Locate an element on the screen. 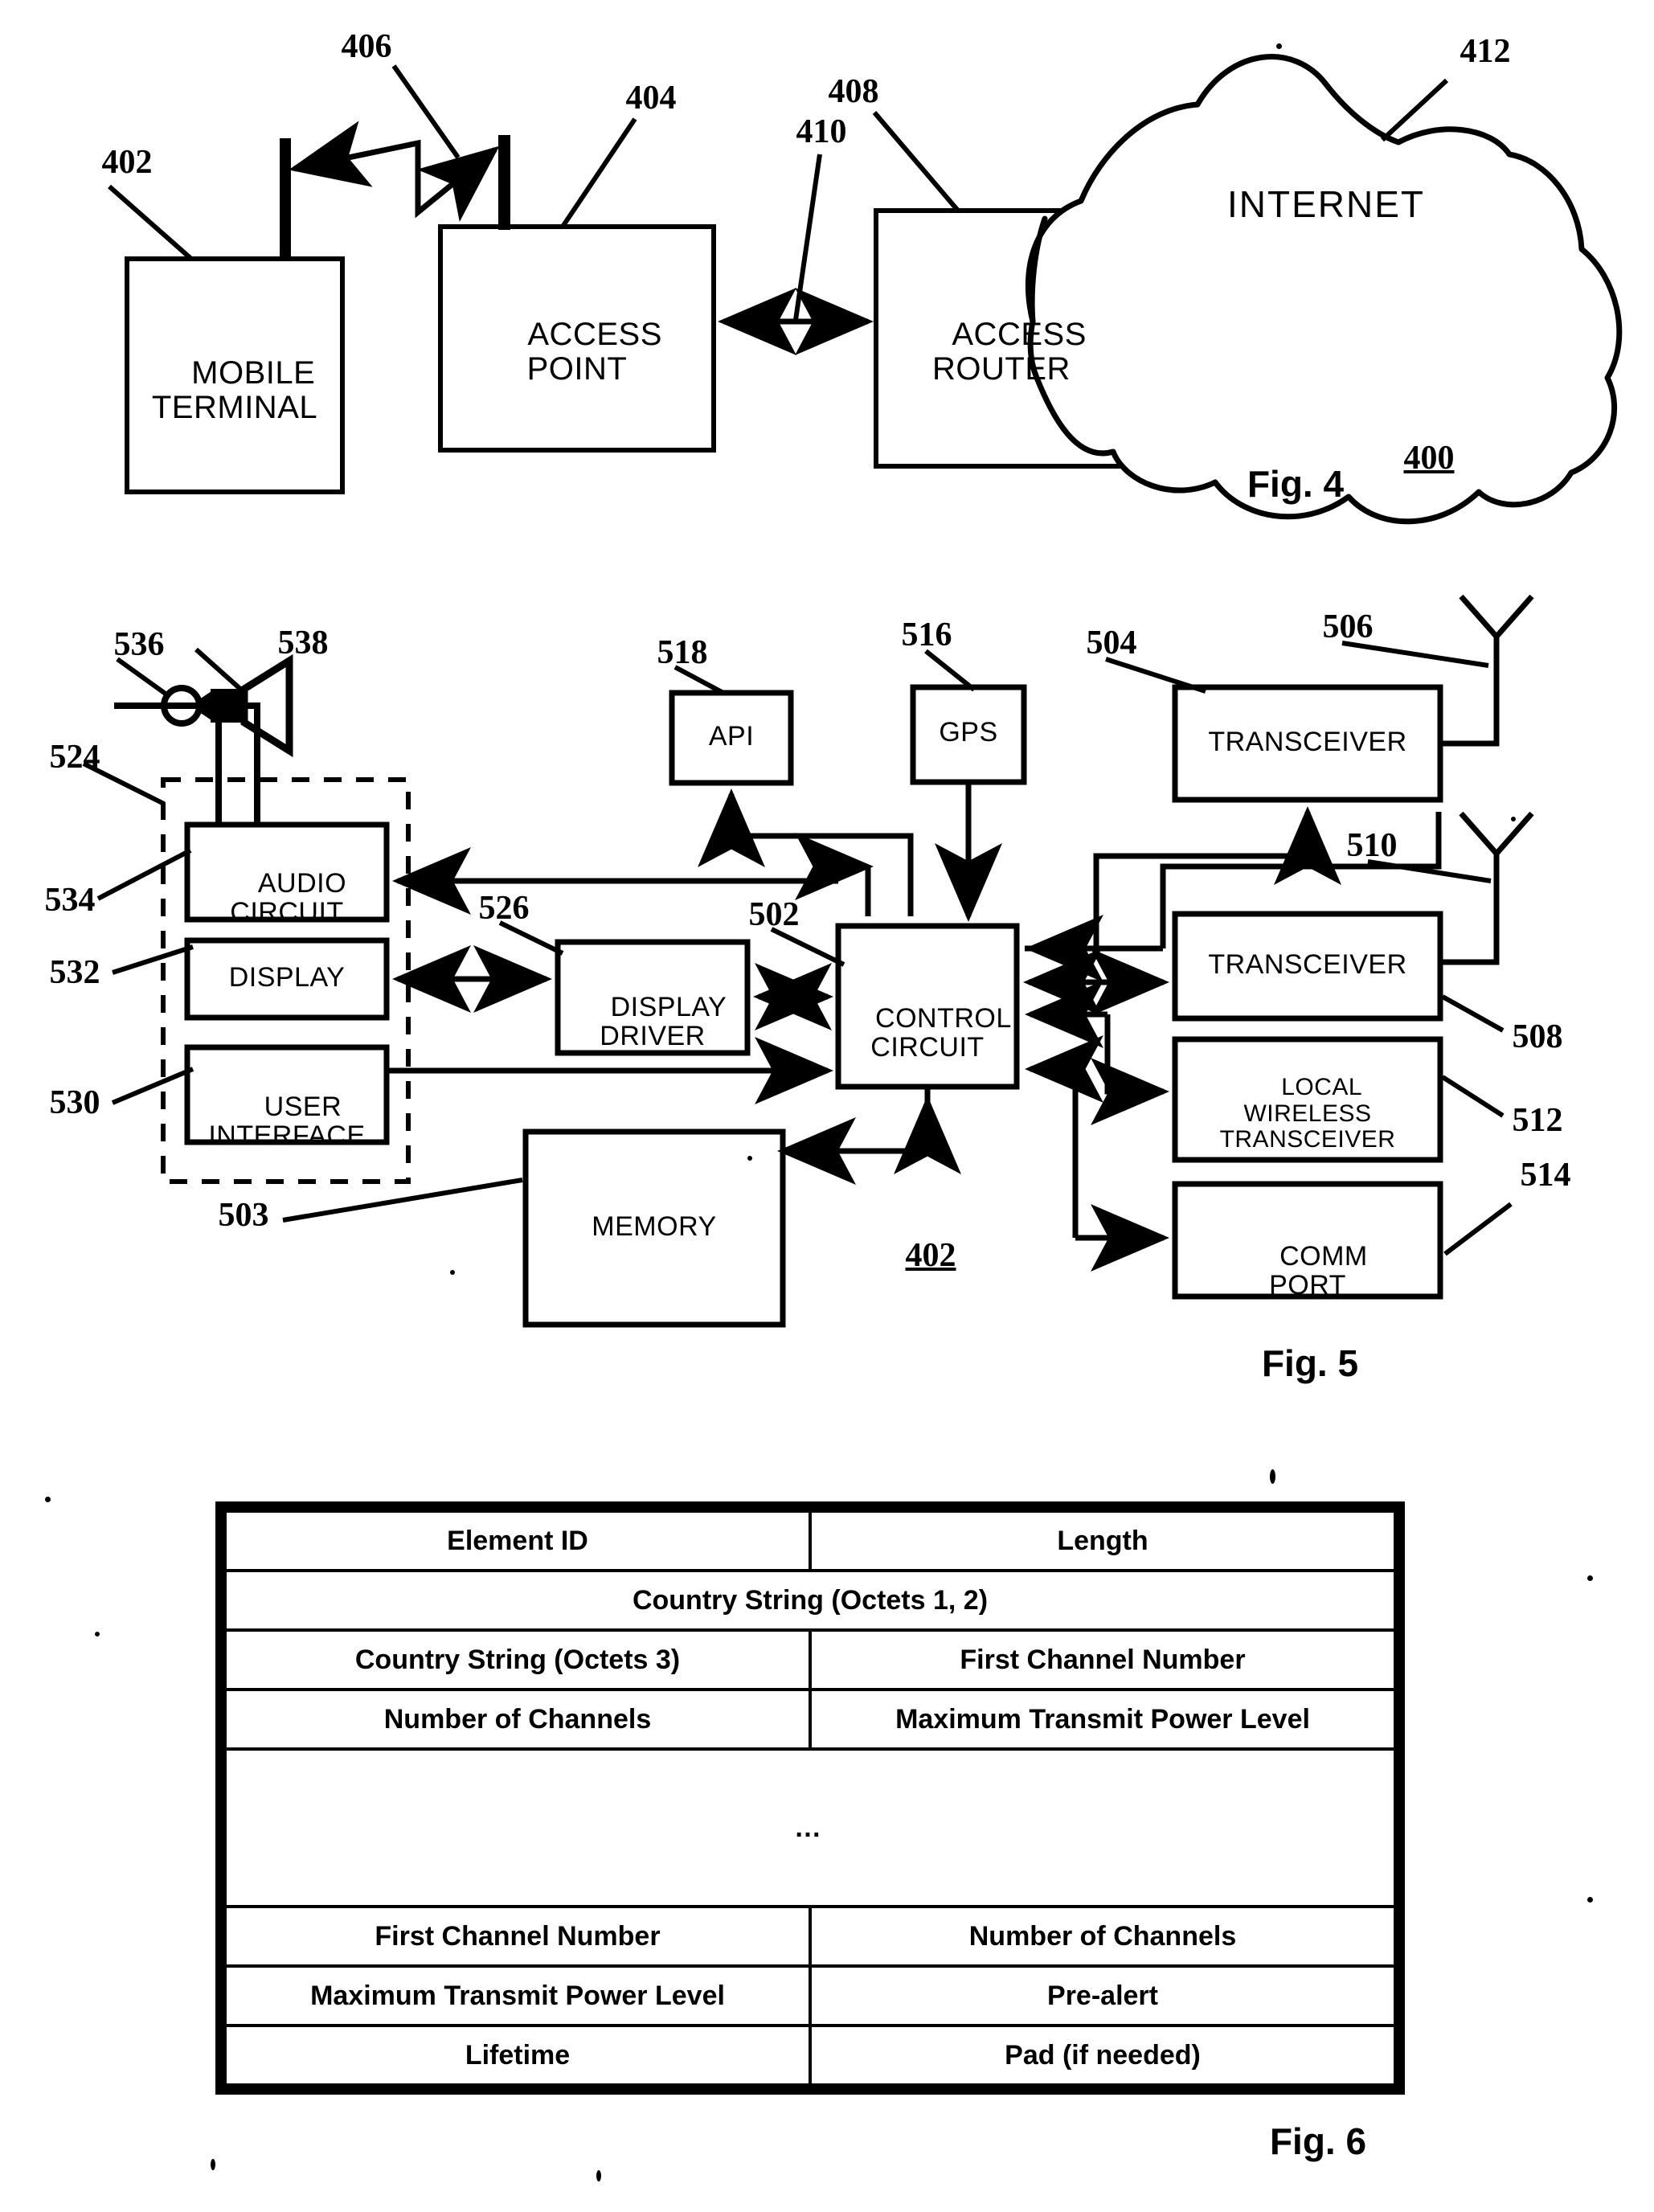 The width and height of the screenshot is (1654, 2212). table-row: Maximum Transmit Power Level Pre-alert is located at coordinates (810, 1995).